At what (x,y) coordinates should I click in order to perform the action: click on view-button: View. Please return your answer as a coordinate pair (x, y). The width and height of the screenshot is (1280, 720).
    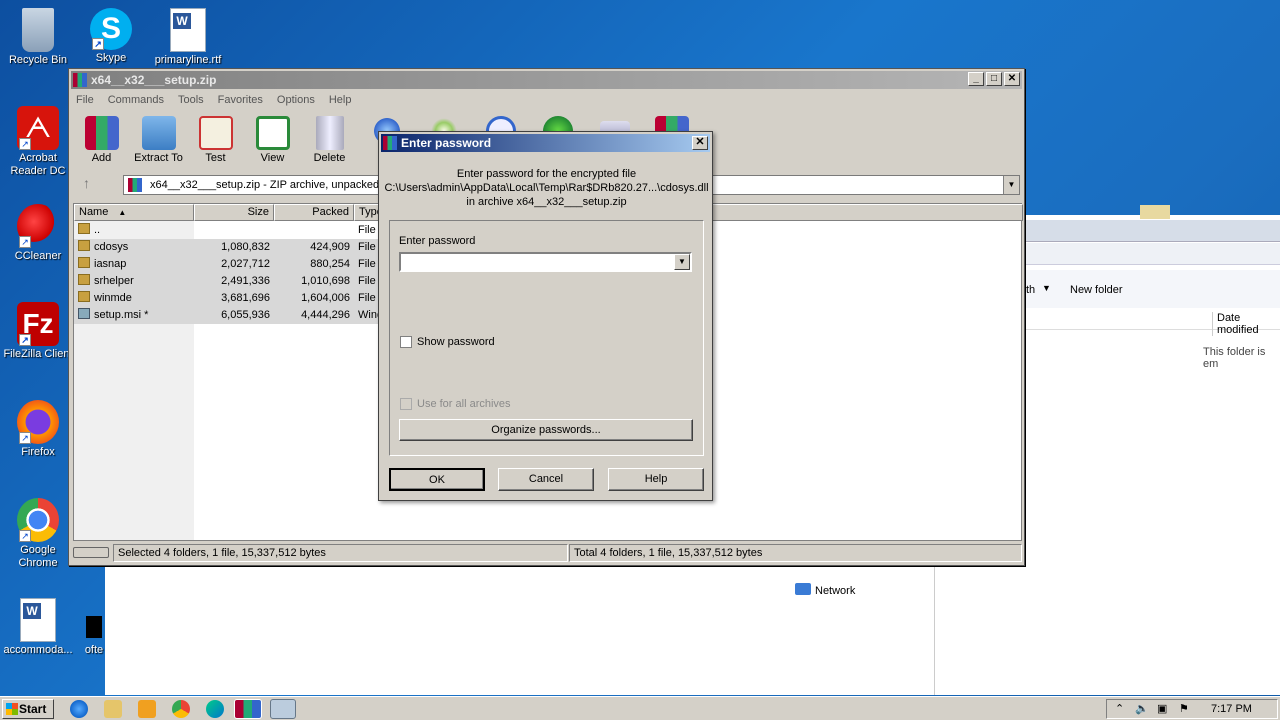
    Looking at the image, I should click on (272, 141).